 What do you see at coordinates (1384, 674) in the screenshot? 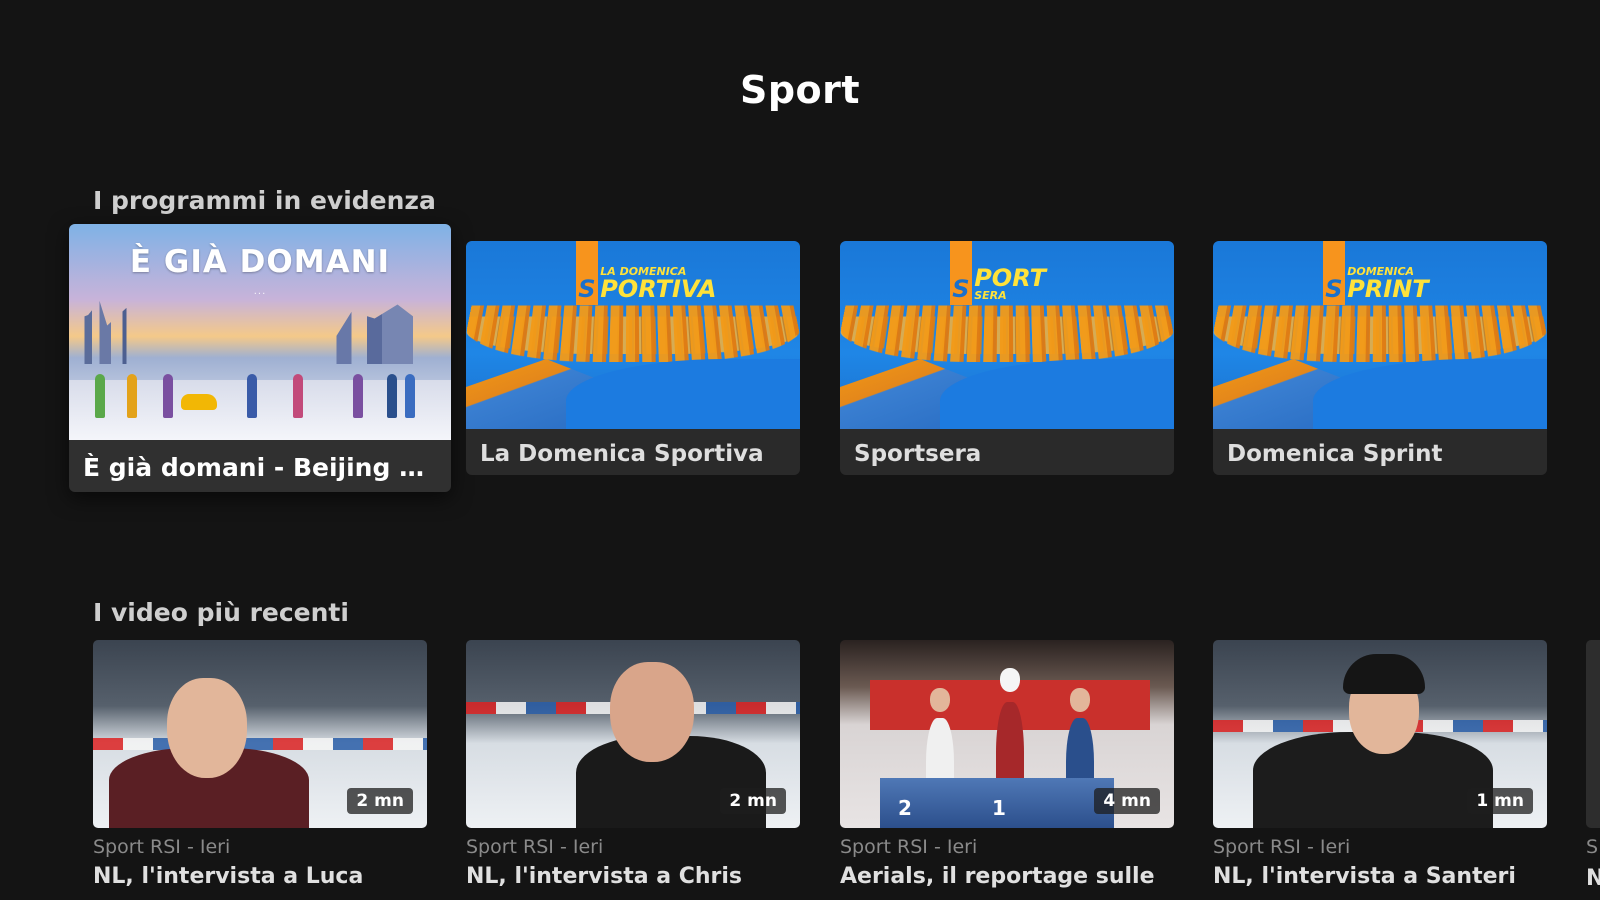
I see `helmet-illustration` at bounding box center [1384, 674].